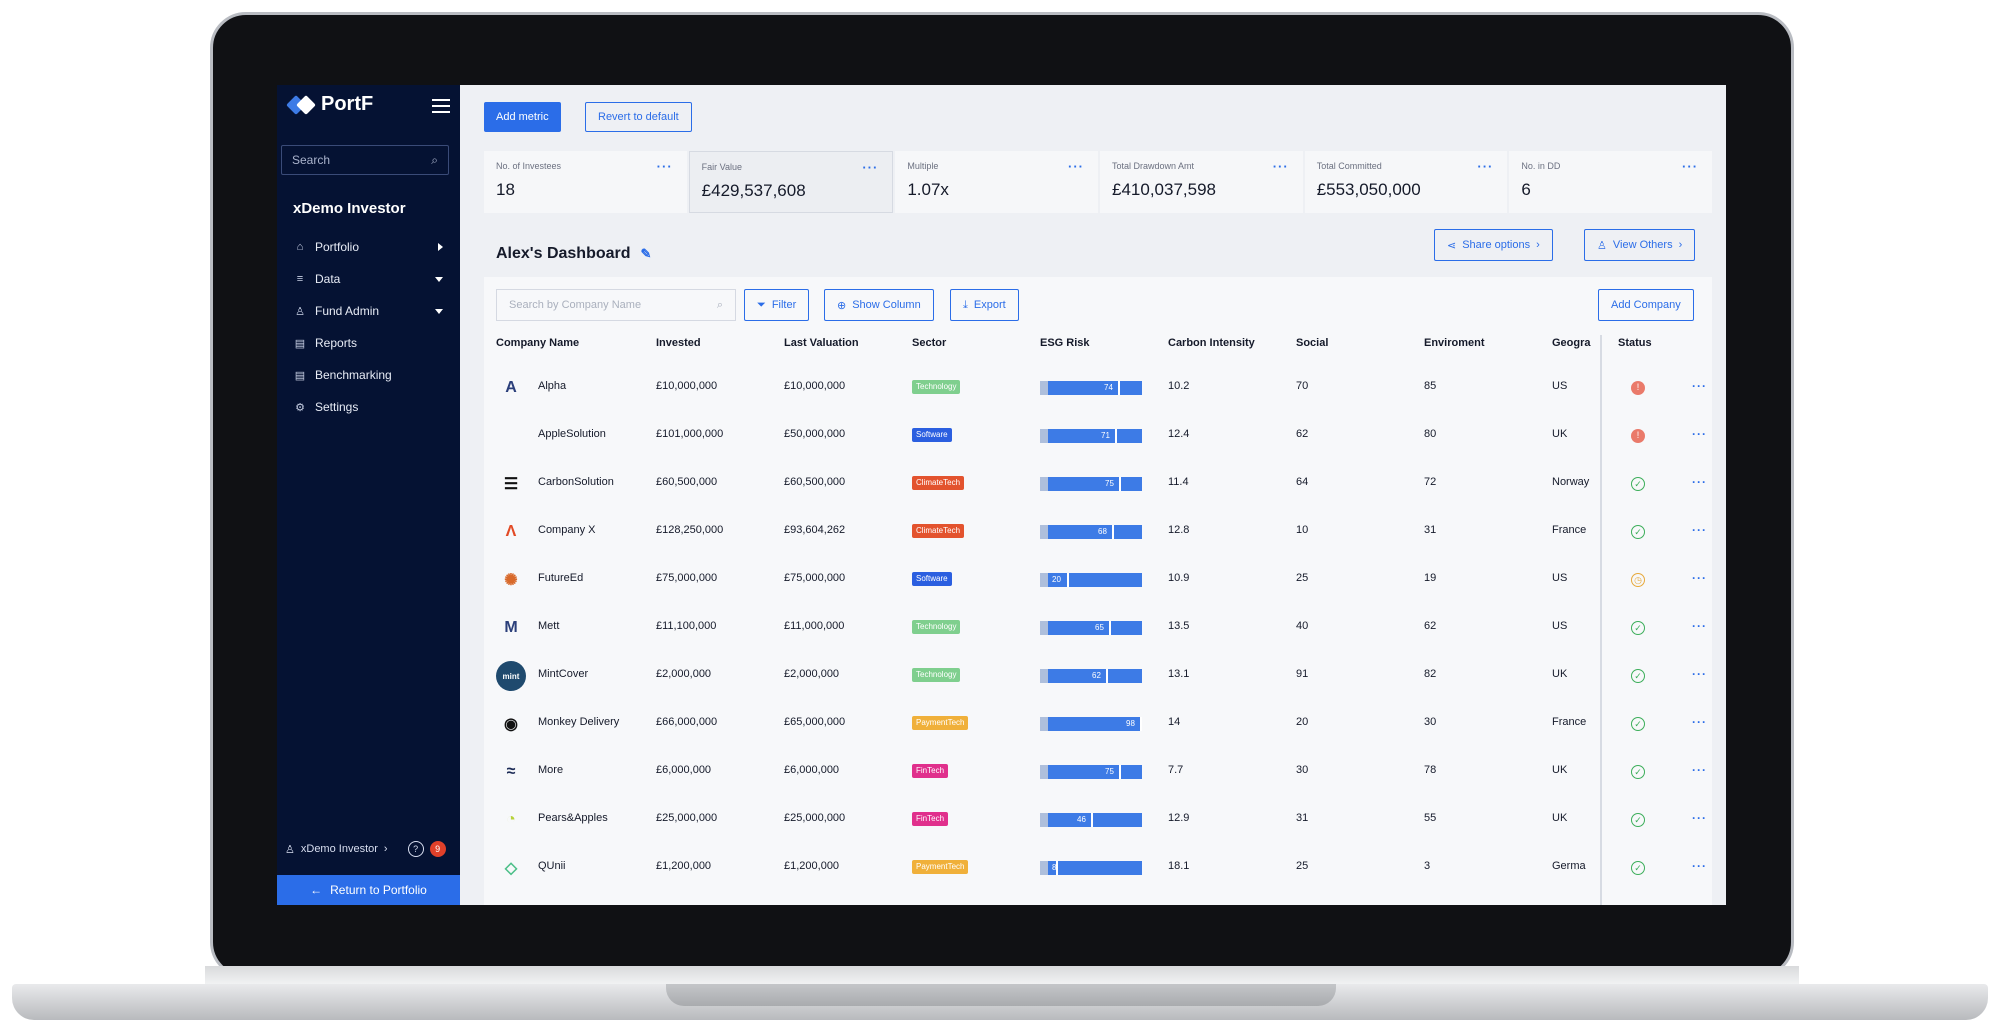  I want to click on sidebar-item-portfolio: ⌂ Portfolio, so click(368, 247).